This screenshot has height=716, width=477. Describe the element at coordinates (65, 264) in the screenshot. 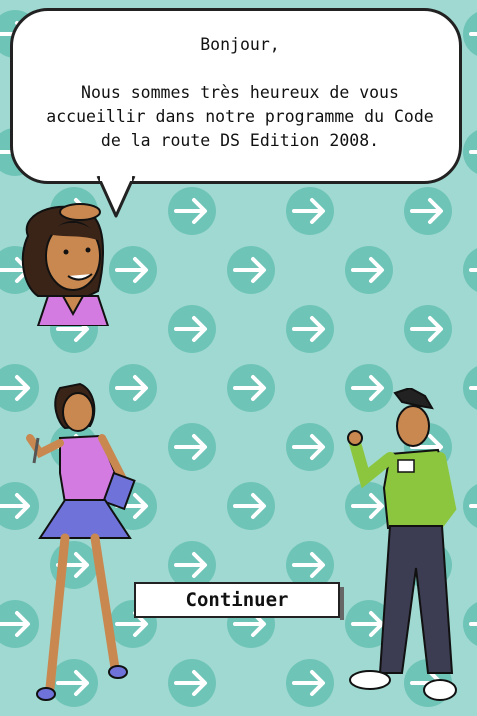

I see `woman-portrait-avatar` at that location.